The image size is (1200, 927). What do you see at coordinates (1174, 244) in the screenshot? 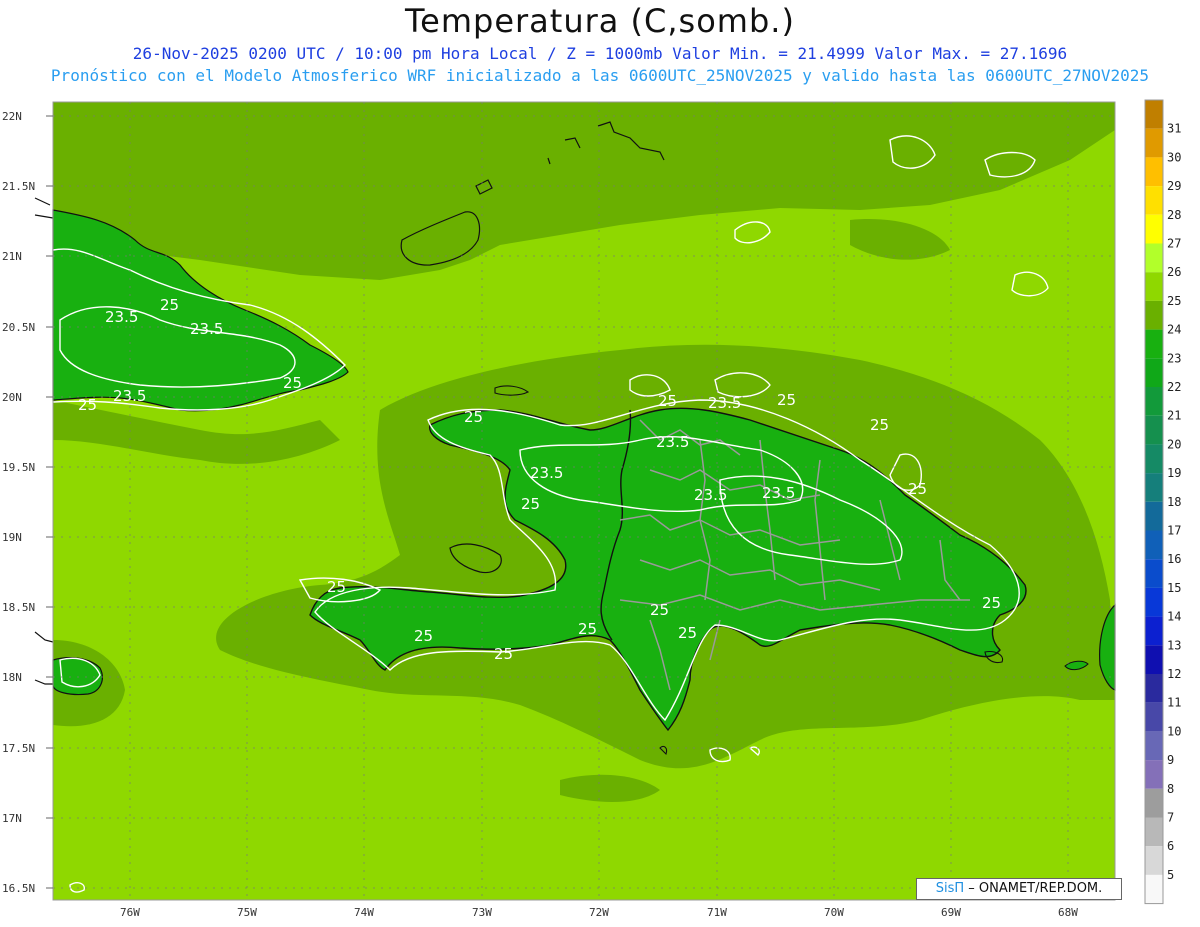
I see `colorbar-level-label: 27` at bounding box center [1174, 244].